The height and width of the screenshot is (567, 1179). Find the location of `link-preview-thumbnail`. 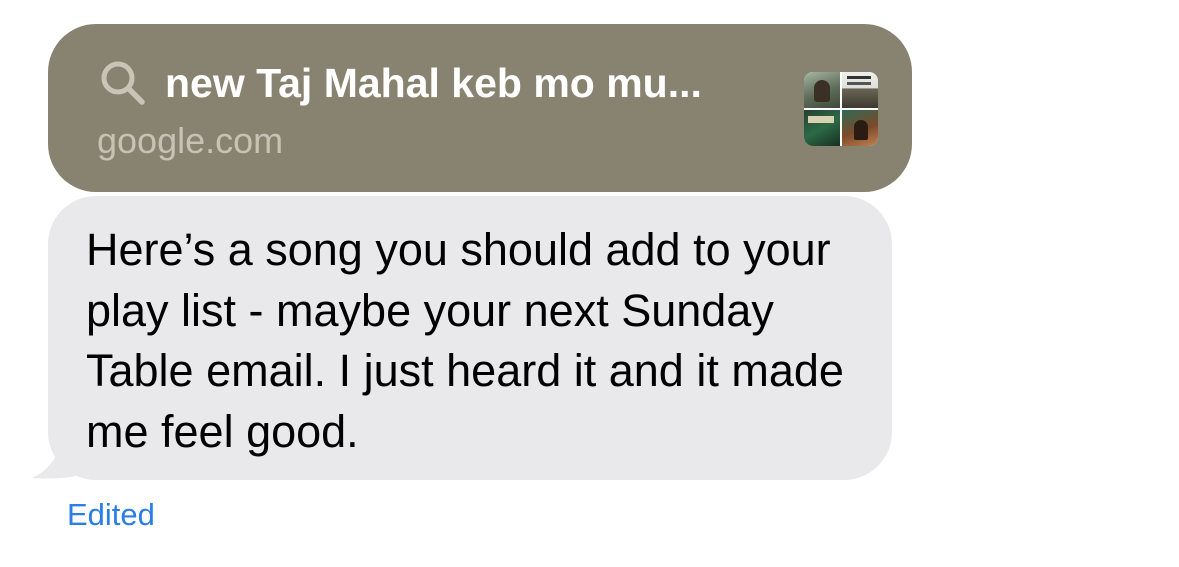

link-preview-thumbnail is located at coordinates (841, 109).